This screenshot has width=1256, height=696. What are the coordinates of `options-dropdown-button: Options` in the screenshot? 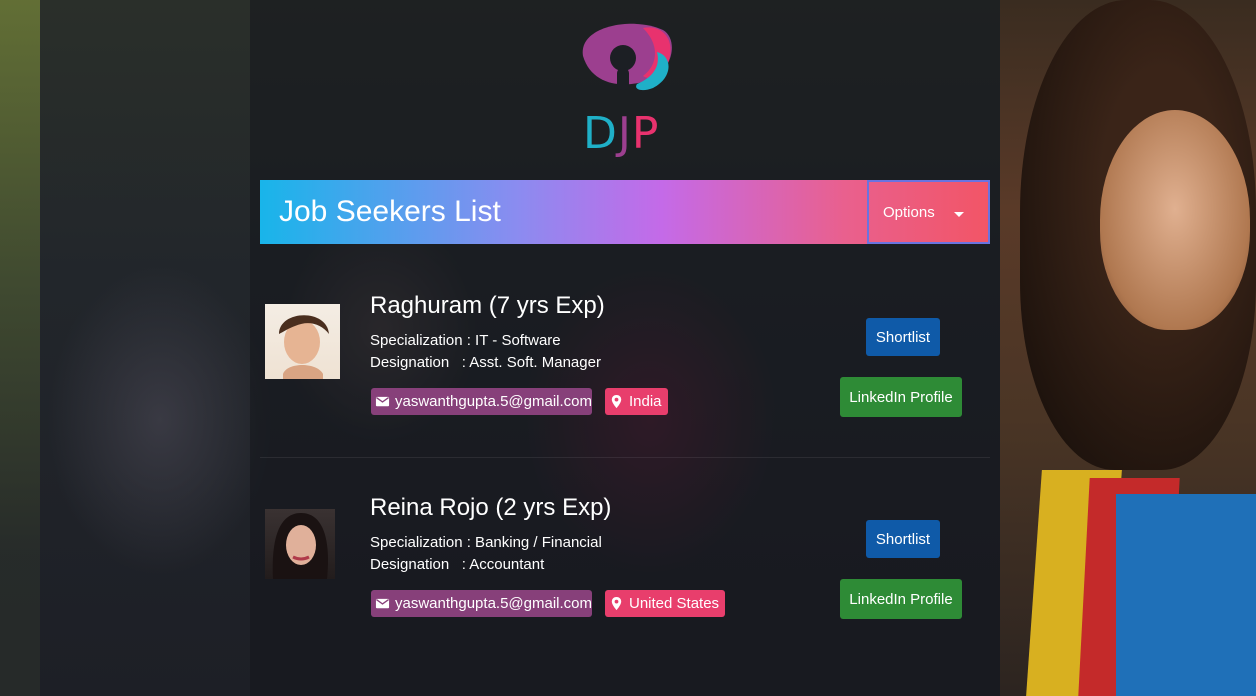 It's located at (928, 212).